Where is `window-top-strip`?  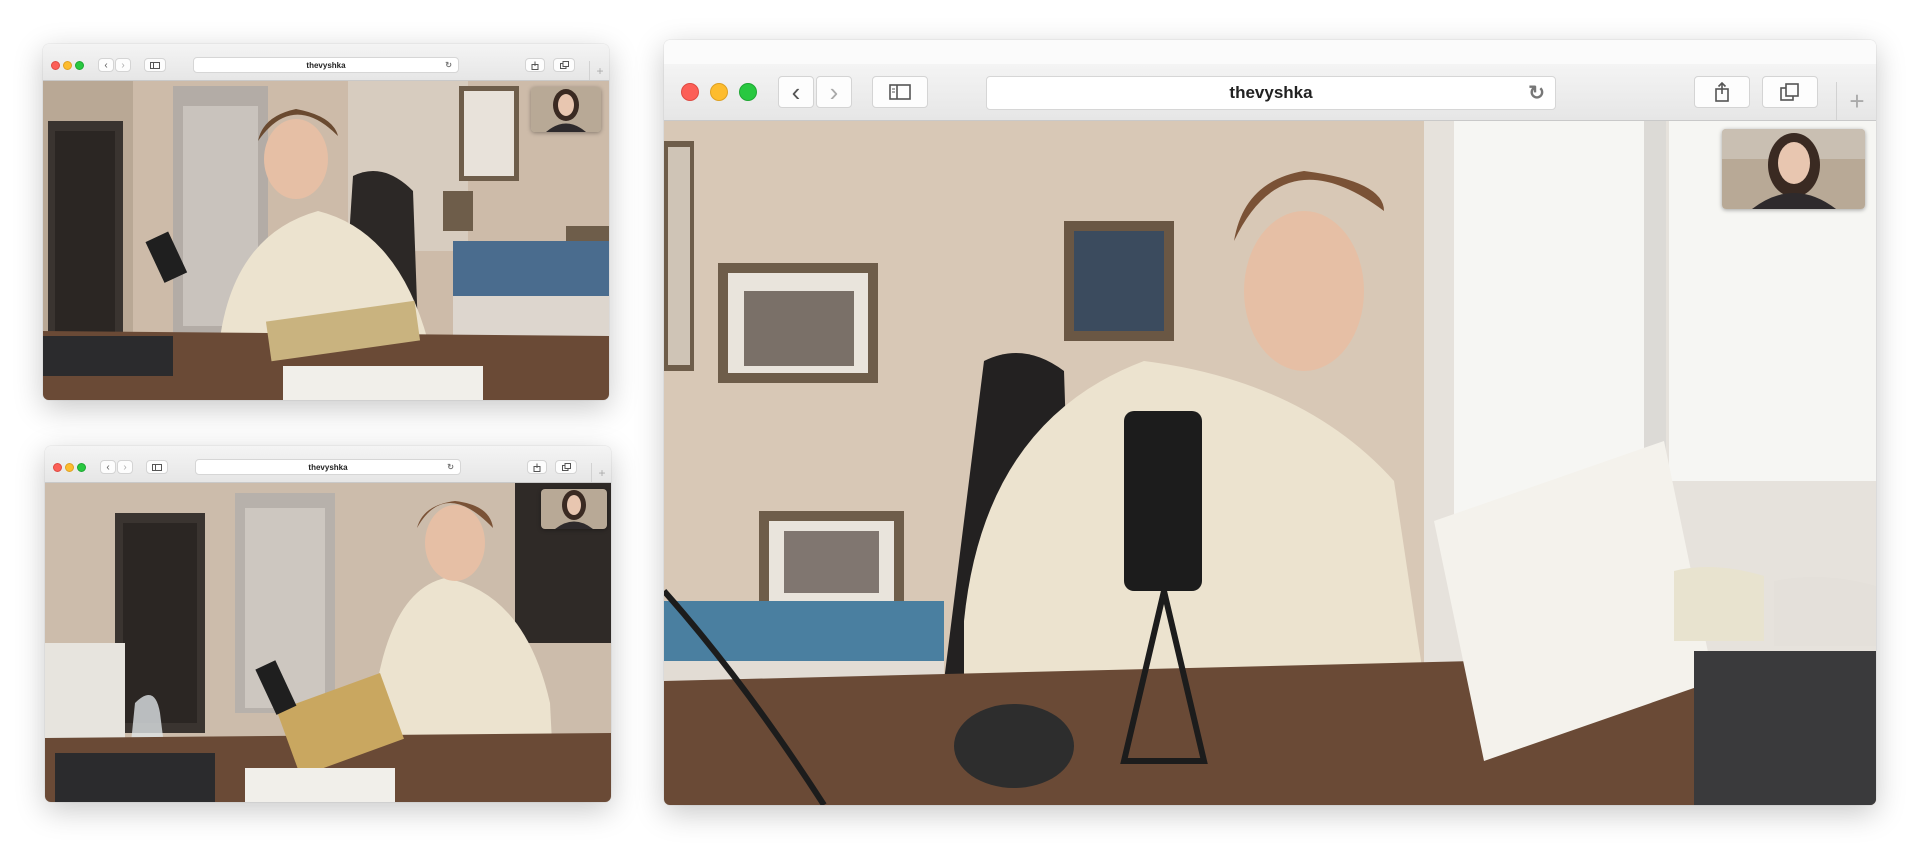 window-top-strip is located at coordinates (1270, 52).